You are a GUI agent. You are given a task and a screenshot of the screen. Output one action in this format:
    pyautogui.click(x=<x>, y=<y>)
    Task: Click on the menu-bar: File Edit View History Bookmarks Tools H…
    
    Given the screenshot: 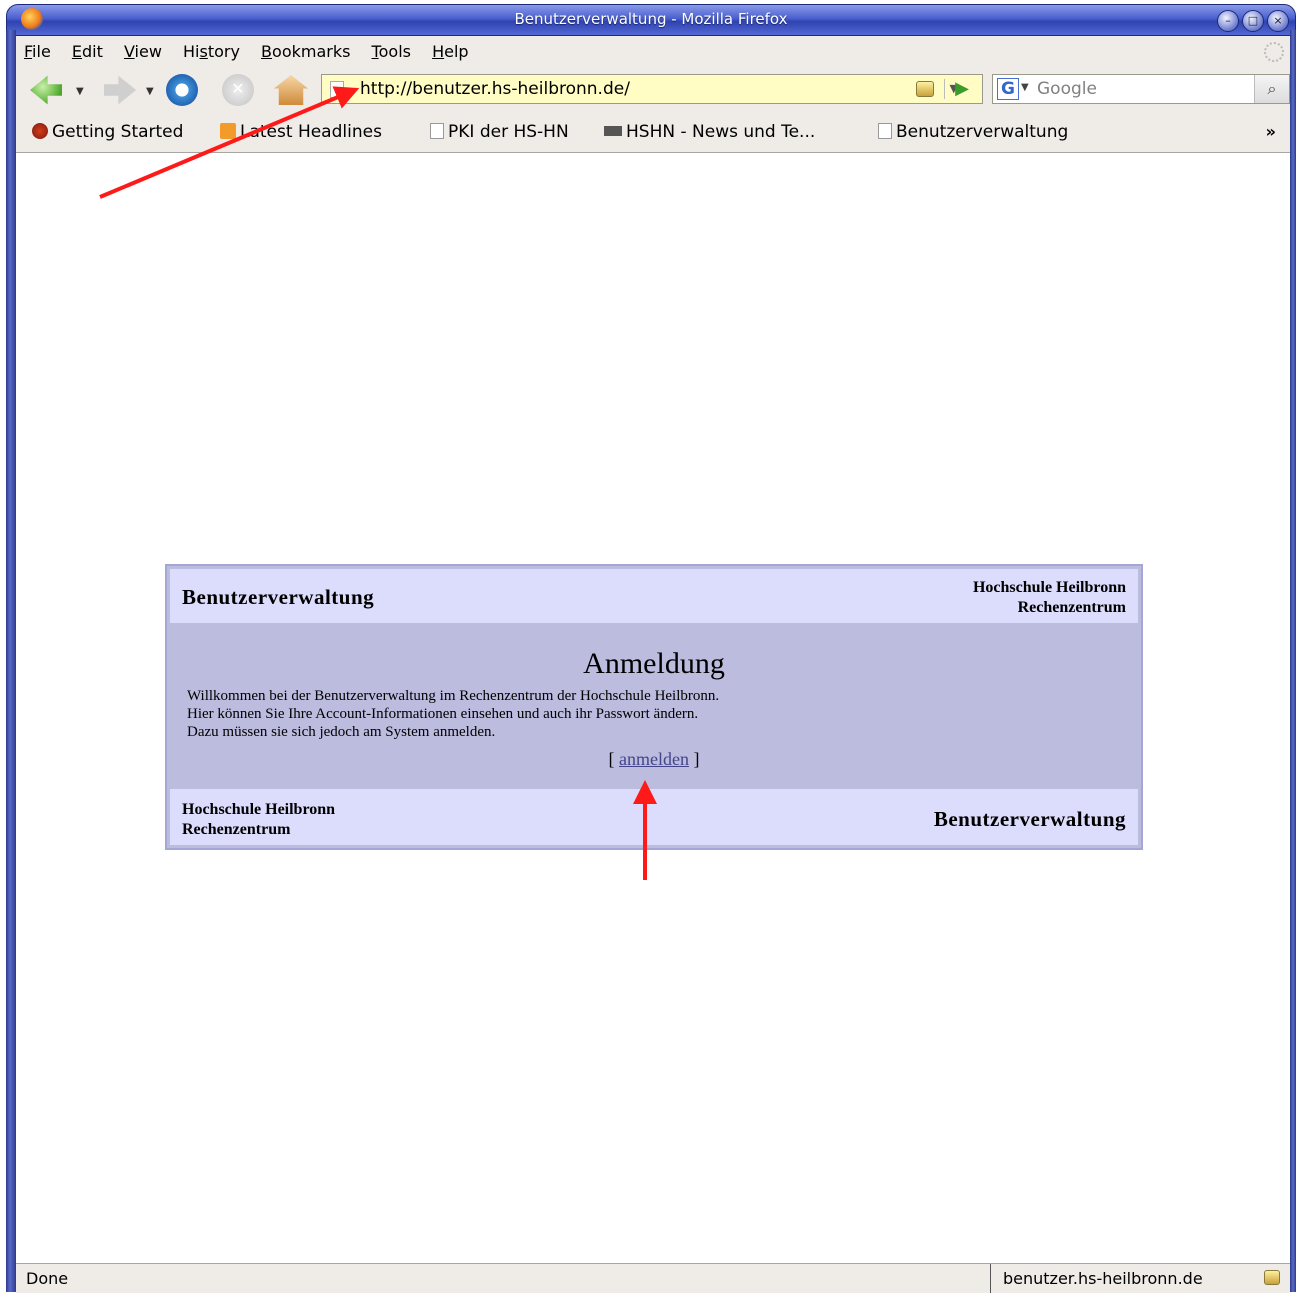 What is the action you would take?
    pyautogui.click(x=653, y=52)
    